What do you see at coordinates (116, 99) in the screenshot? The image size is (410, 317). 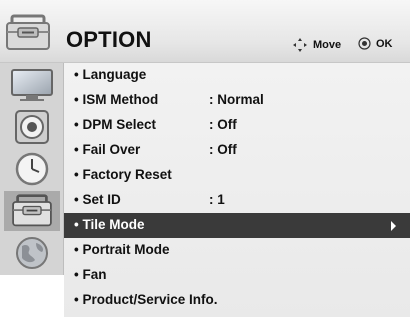 I see `menu-item-label: • ISM Method` at bounding box center [116, 99].